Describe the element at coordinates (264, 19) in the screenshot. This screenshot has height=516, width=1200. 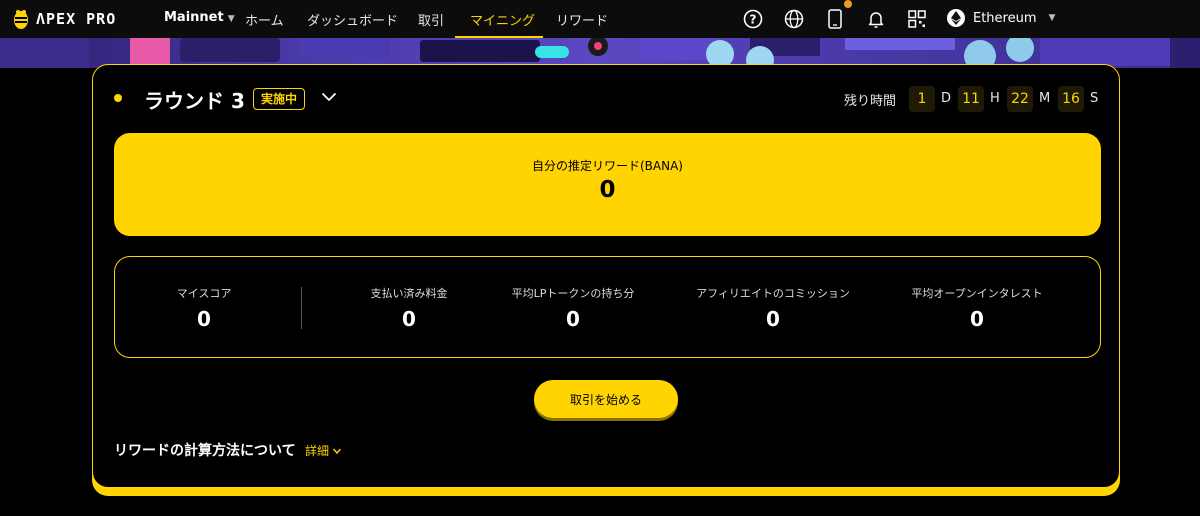
I see `nav-link-home: ホーム` at that location.